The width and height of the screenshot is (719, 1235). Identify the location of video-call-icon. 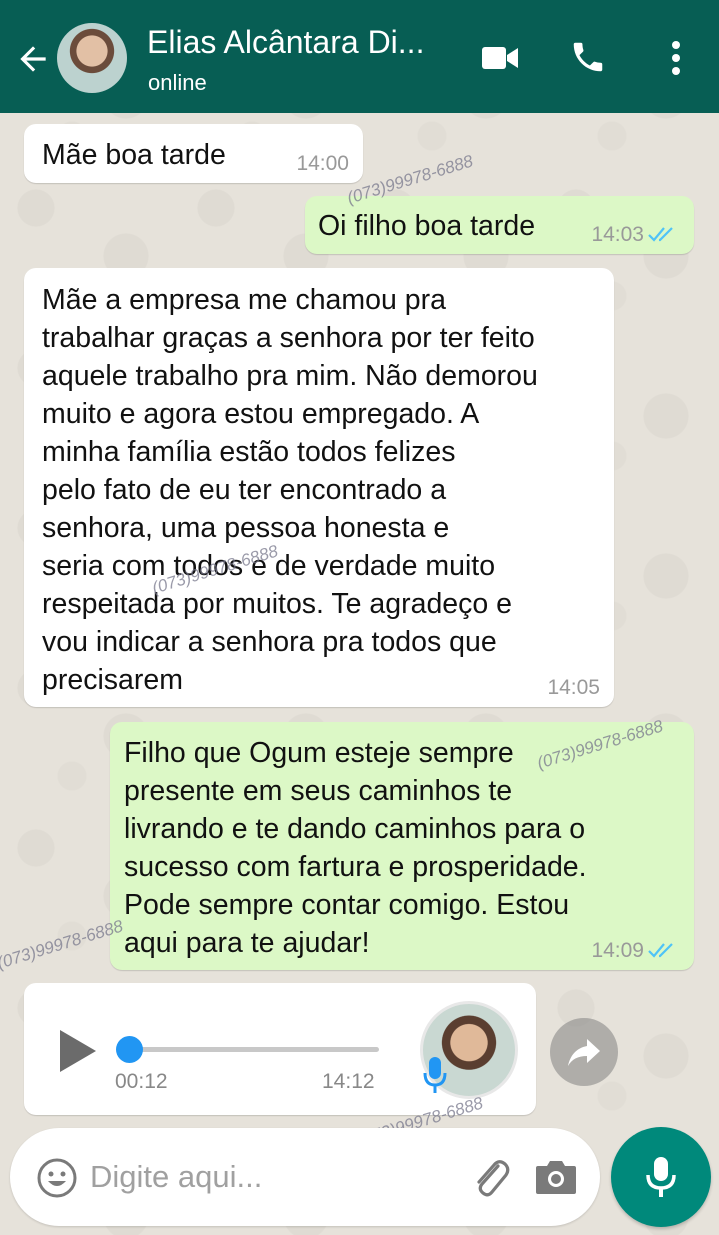
(500, 58).